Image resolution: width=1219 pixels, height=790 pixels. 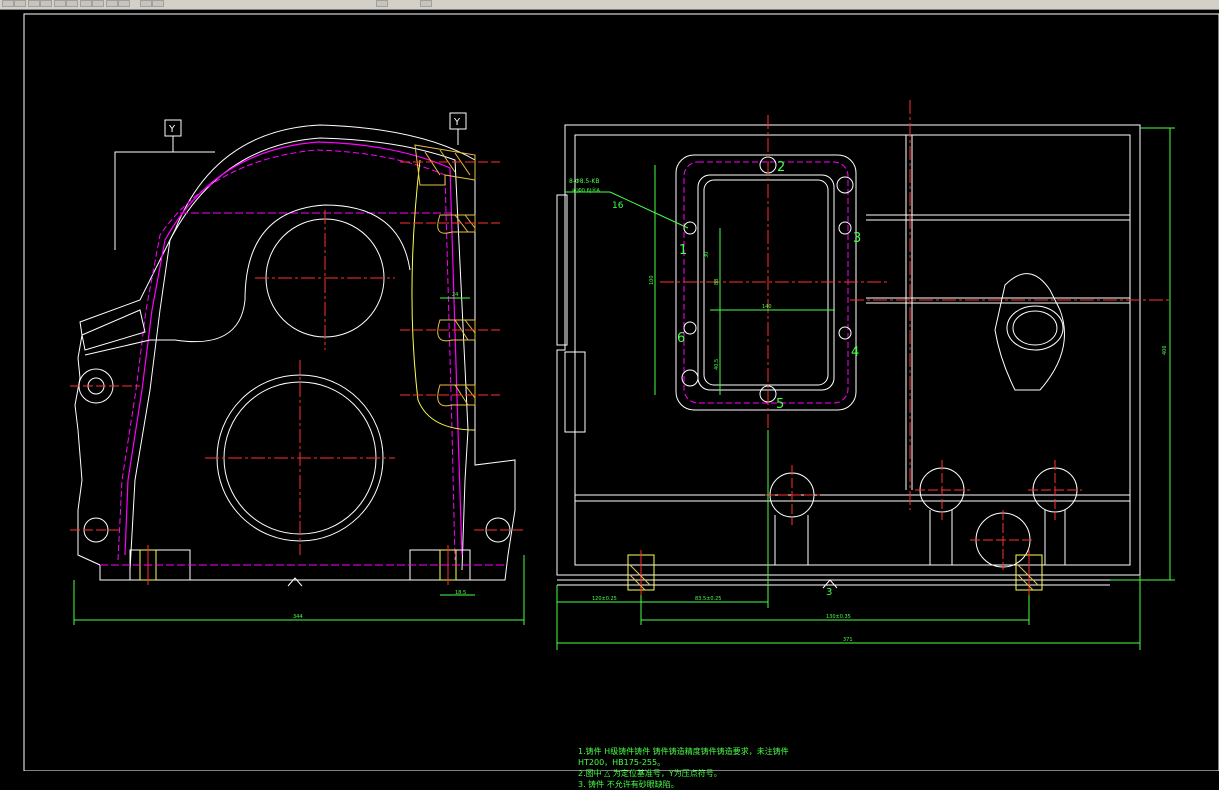 I want to click on new-icon, so click(x=8, y=3).